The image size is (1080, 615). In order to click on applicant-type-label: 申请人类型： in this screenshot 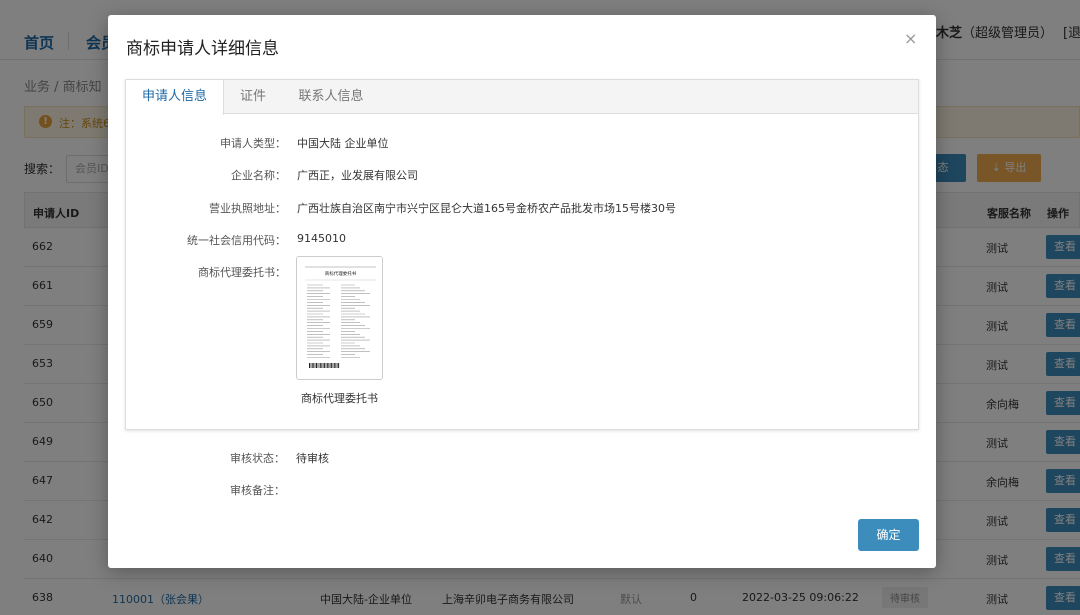, I will do `click(253, 143)`.